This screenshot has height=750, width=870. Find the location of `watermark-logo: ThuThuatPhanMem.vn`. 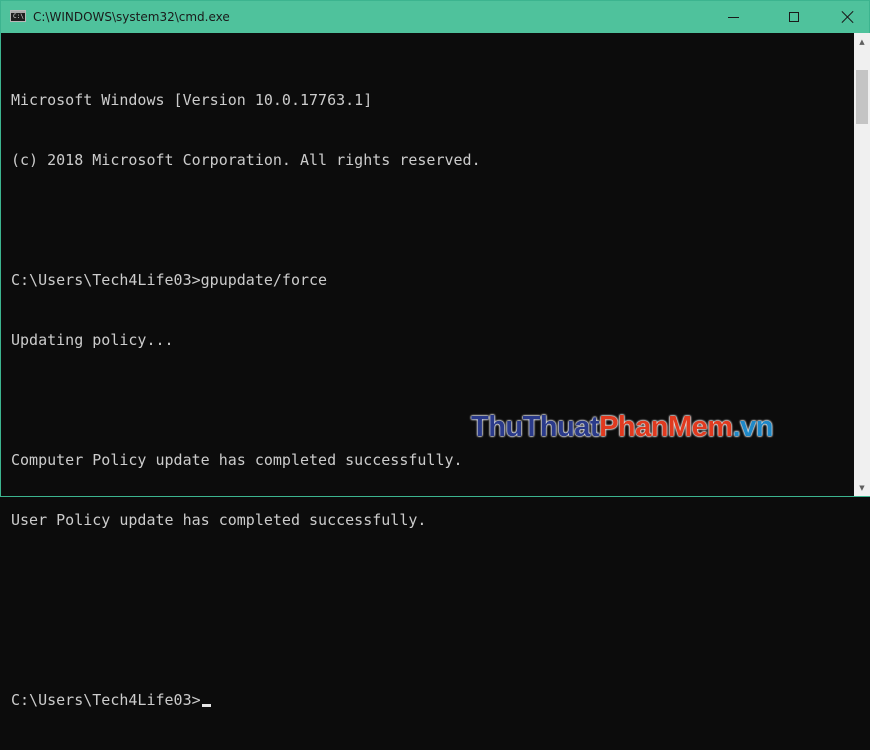

watermark-logo: ThuThuatPhanMem.vn is located at coordinates (622, 427).